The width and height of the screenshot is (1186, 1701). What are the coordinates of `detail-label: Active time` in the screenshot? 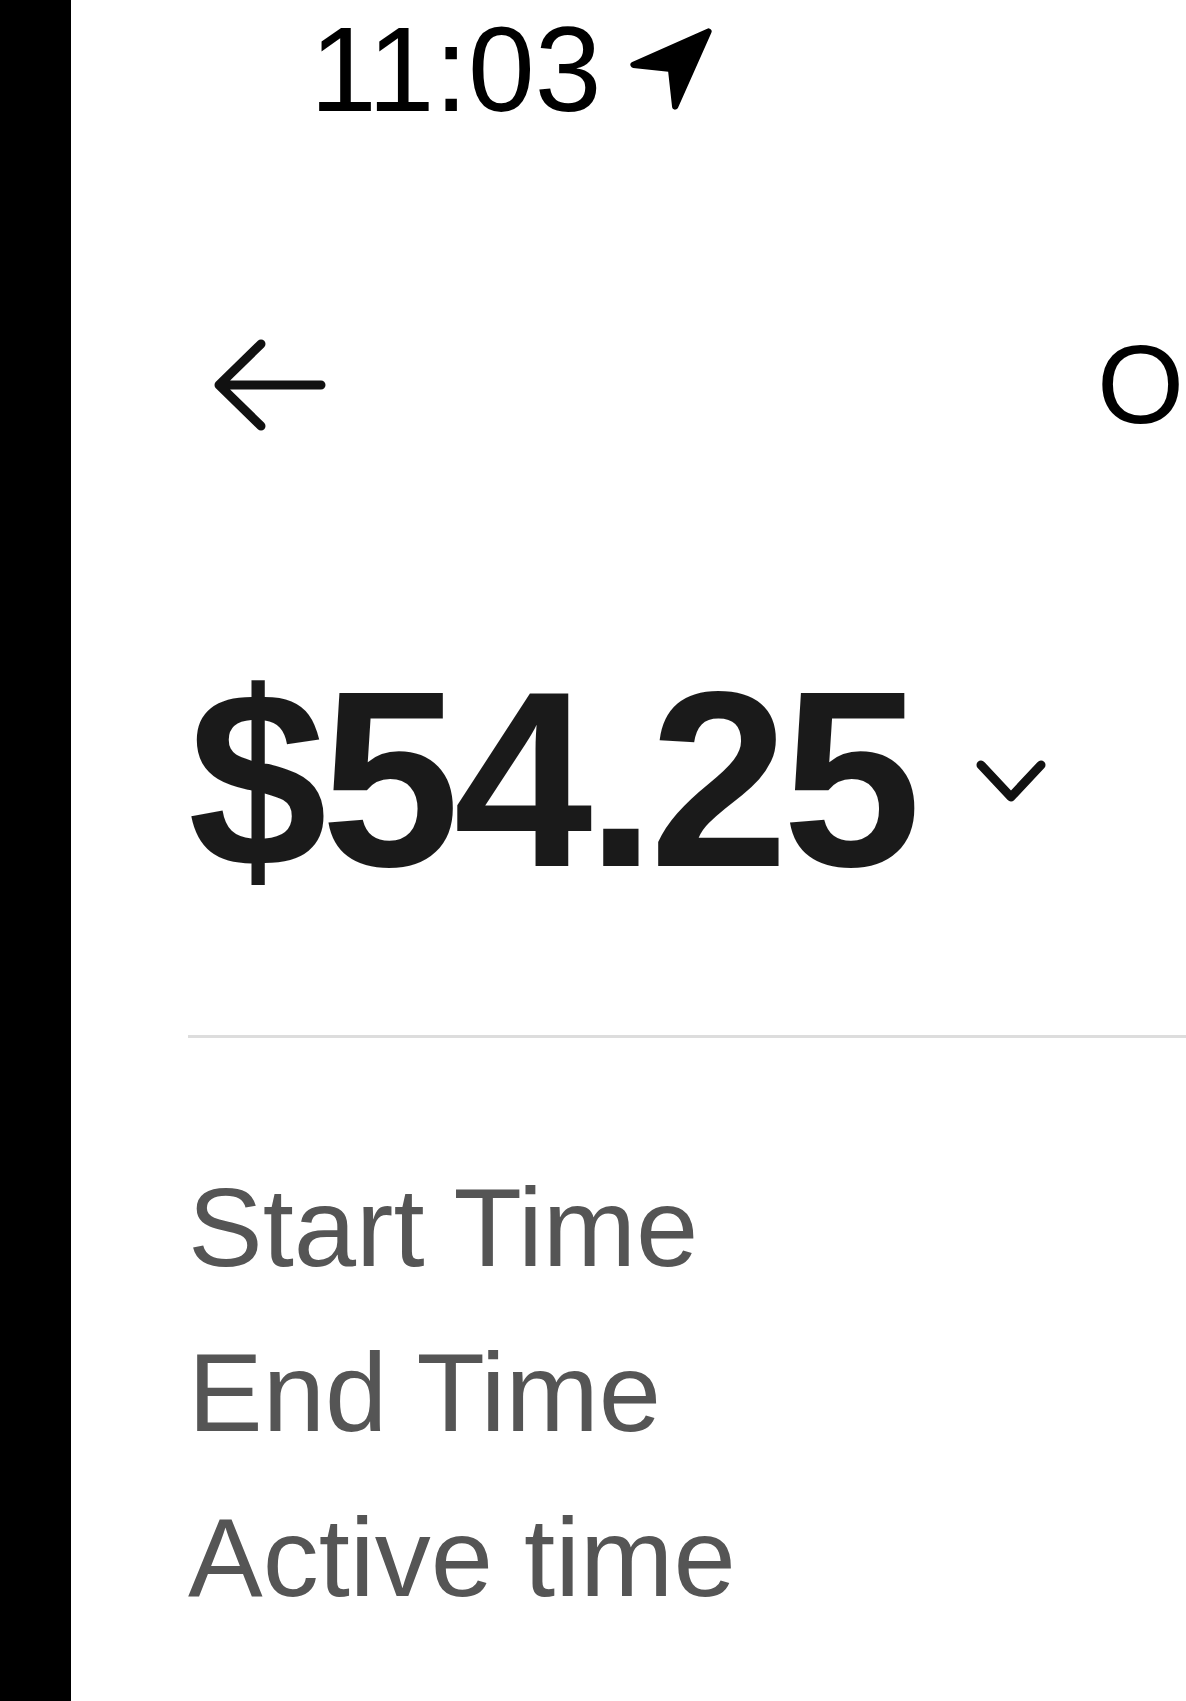 It's located at (462, 1558).